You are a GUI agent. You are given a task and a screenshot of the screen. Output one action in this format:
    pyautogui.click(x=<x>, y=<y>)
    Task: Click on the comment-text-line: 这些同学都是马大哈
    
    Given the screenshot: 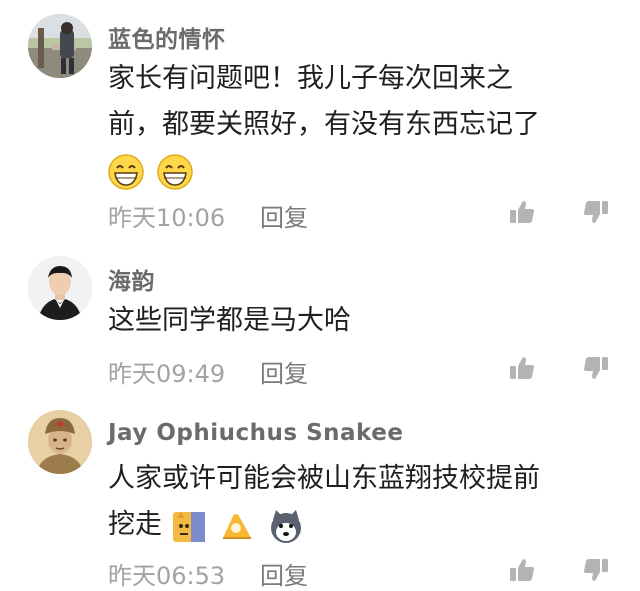 What is the action you would take?
    pyautogui.click(x=229, y=320)
    